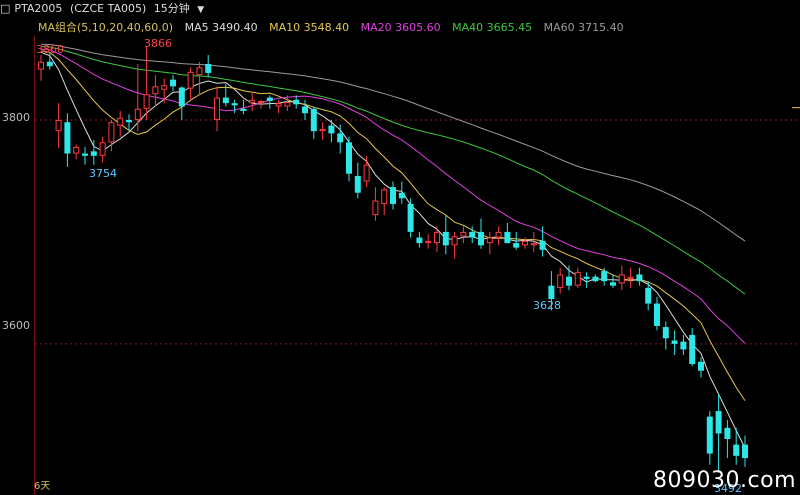 The width and height of the screenshot is (800, 495). Describe the element at coordinates (221, 27) in the screenshot. I see `ma5-value: MA5 3490.40` at that location.